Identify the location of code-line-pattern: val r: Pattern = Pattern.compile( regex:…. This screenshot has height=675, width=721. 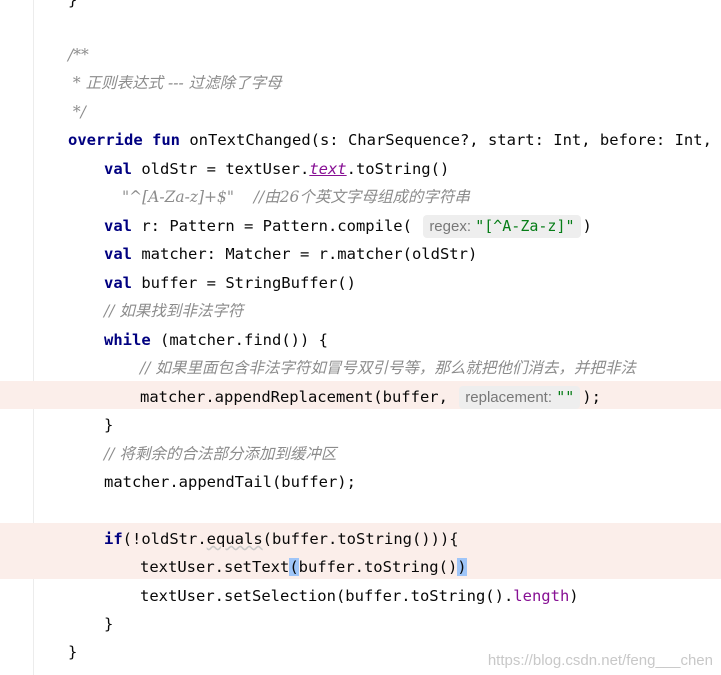
(348, 226).